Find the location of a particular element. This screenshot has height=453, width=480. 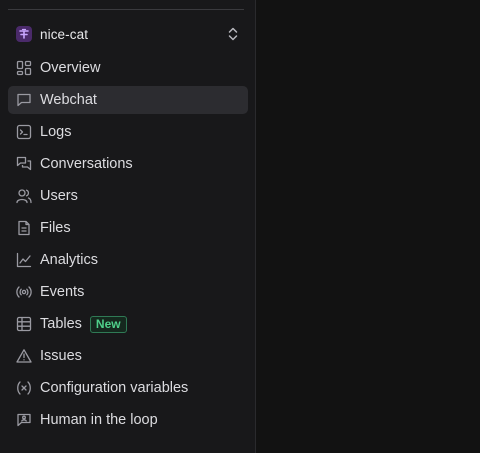

sidebar-item-label: Issues is located at coordinates (61, 356).